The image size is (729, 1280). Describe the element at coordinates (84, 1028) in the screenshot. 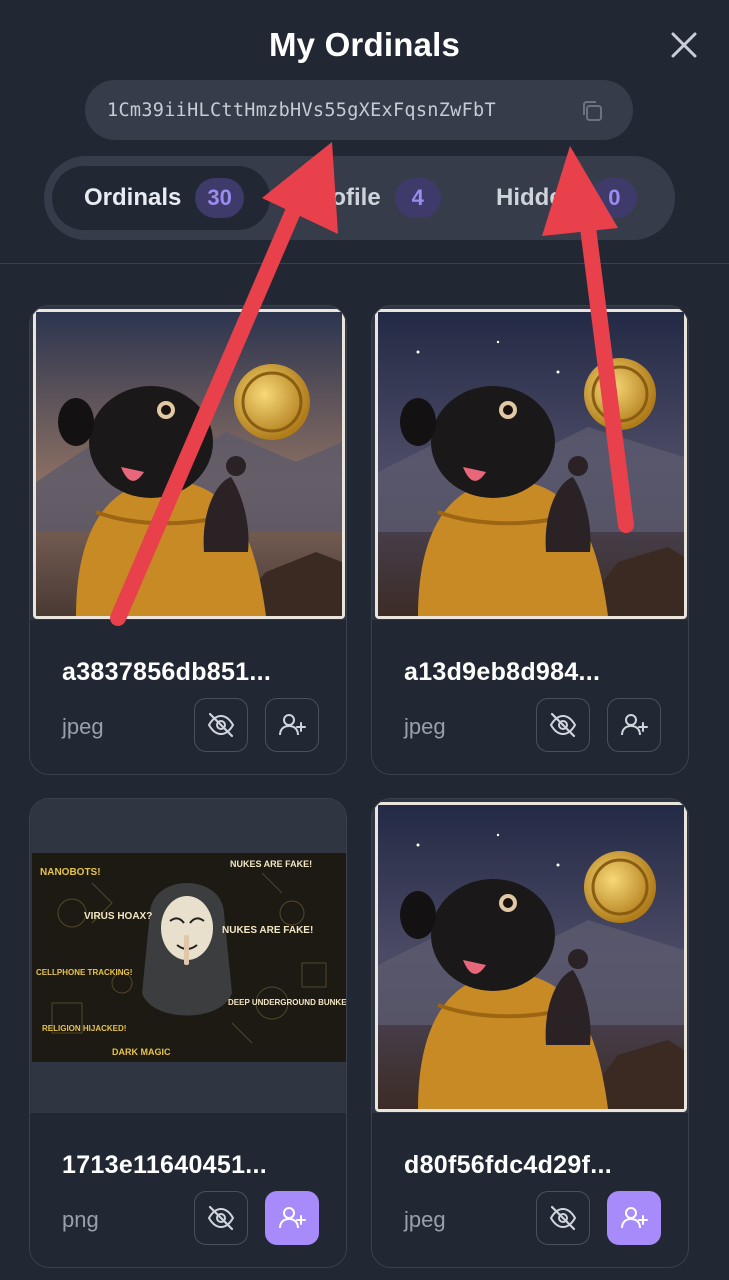

I see `poster-text: RELIGION HIJACKED!` at that location.